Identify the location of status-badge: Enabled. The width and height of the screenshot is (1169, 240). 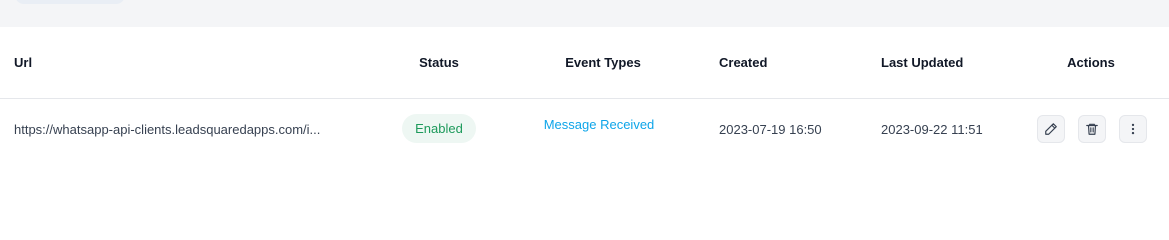
(439, 128).